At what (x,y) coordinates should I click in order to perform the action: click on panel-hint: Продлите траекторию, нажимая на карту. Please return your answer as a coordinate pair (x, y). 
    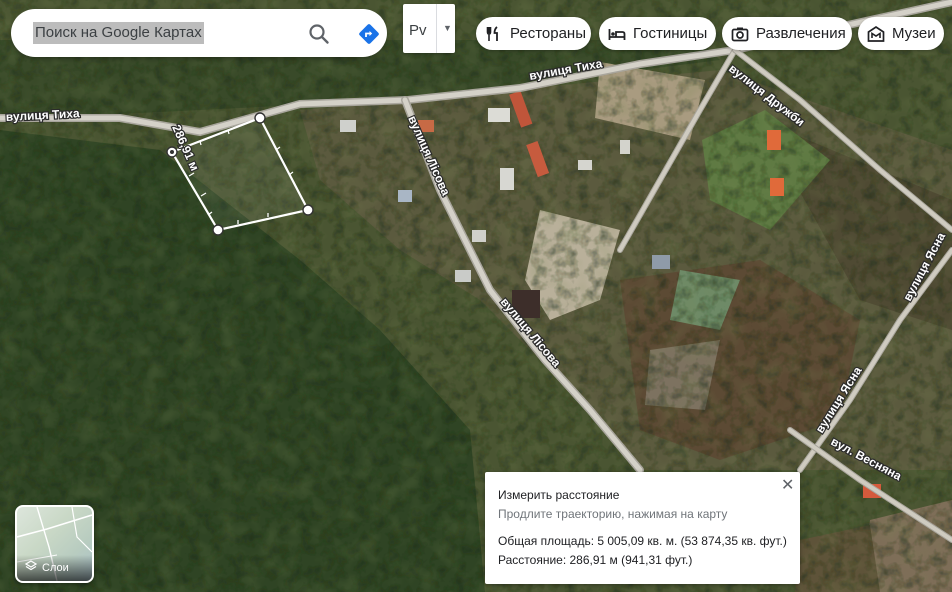
    Looking at the image, I should click on (613, 514).